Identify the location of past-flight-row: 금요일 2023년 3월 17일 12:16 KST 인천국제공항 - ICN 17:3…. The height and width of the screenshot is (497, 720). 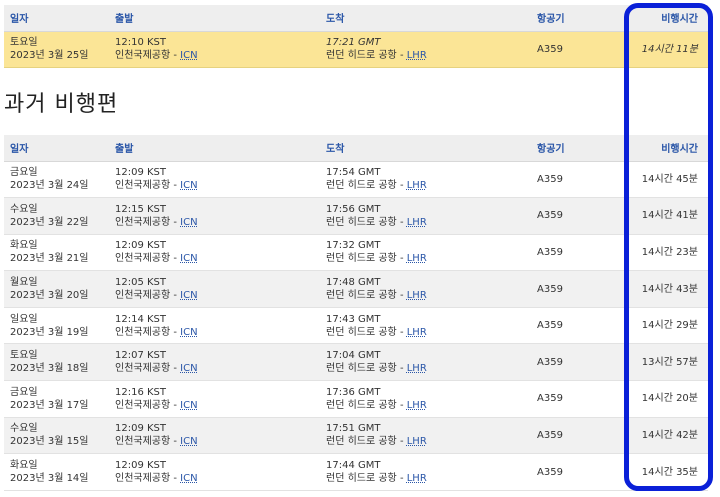
(356, 399).